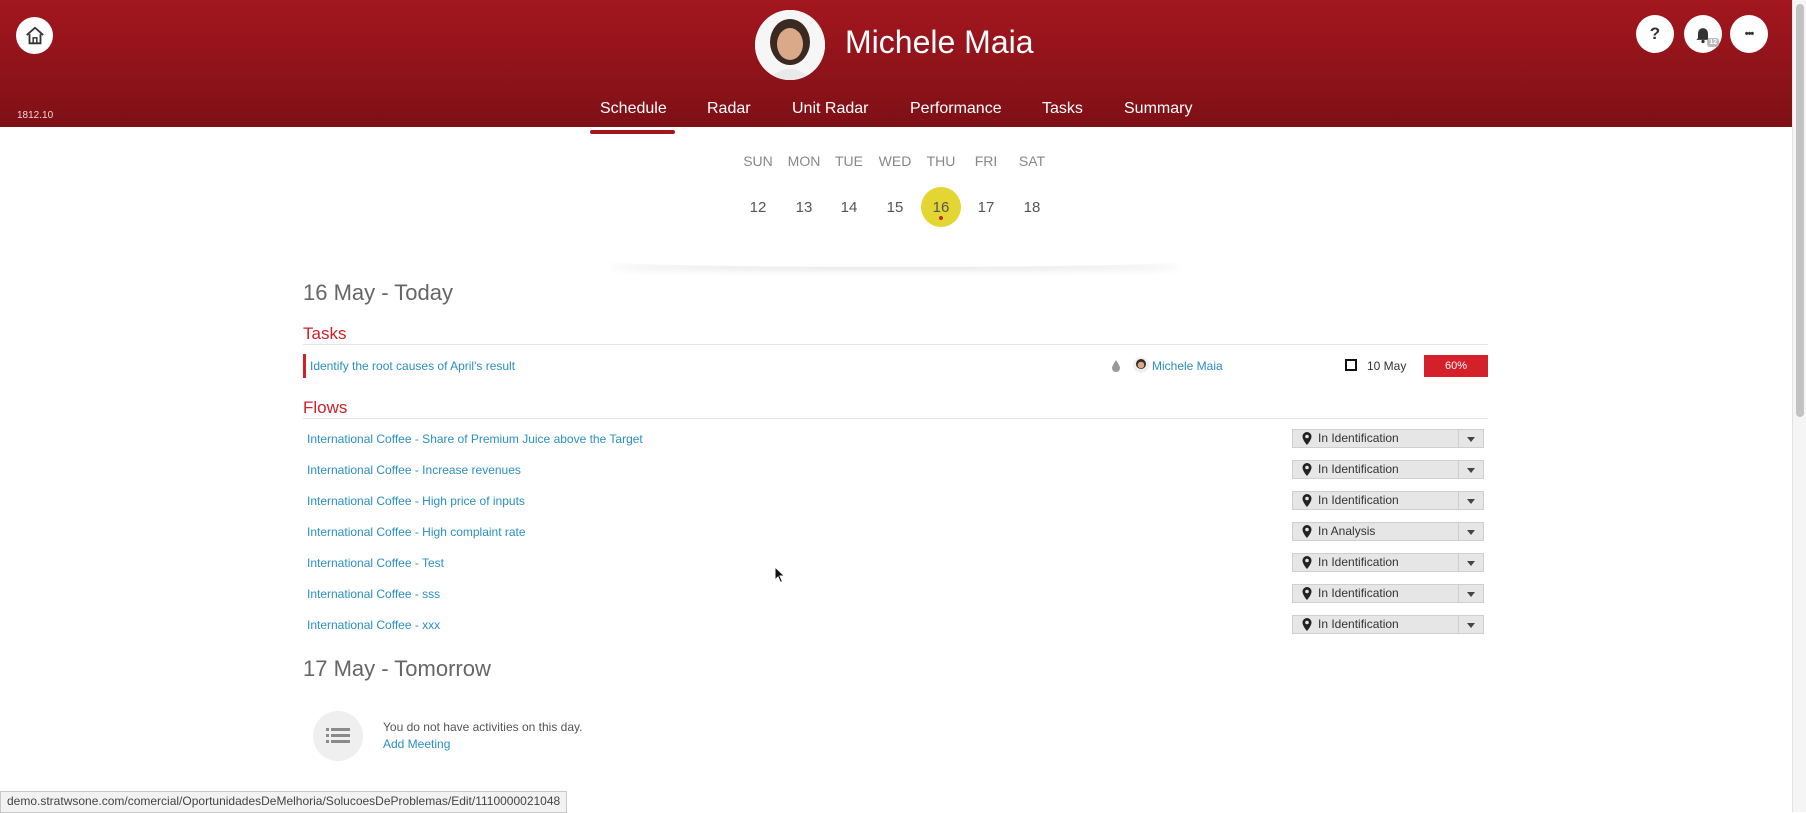 The image size is (1806, 813). I want to click on tab-tasks: Tasks, so click(1062, 109).